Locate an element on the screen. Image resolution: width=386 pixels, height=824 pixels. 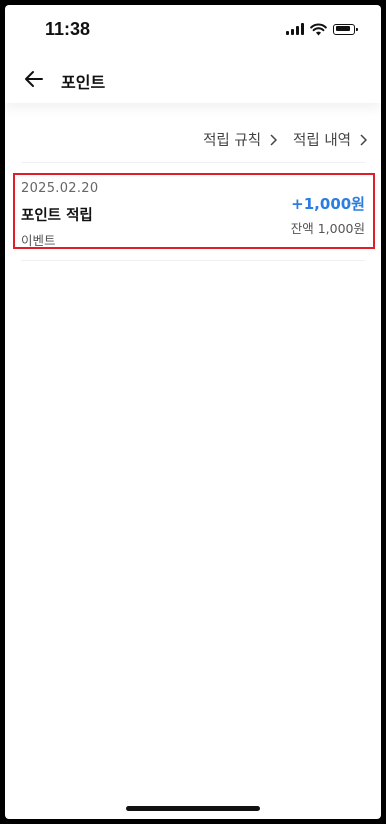
item-amount: +1,000원 is located at coordinates (328, 204).